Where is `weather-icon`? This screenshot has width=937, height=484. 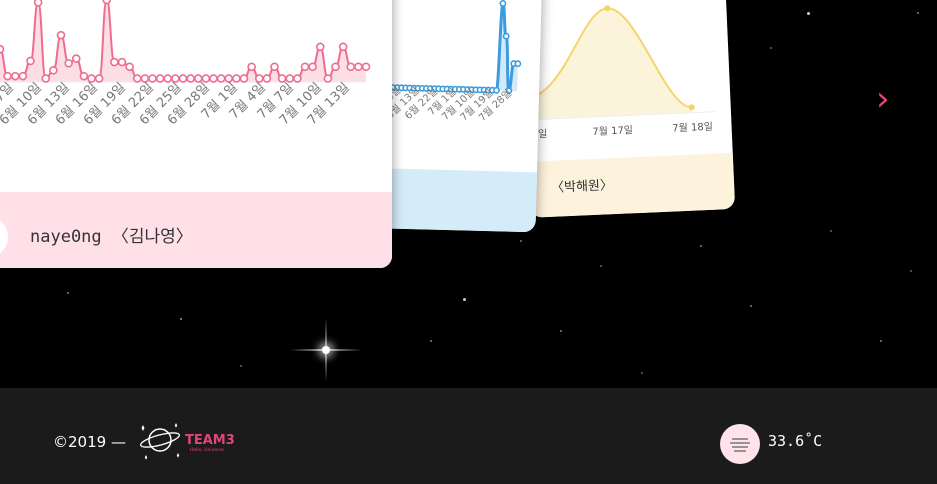 weather-icon is located at coordinates (740, 444).